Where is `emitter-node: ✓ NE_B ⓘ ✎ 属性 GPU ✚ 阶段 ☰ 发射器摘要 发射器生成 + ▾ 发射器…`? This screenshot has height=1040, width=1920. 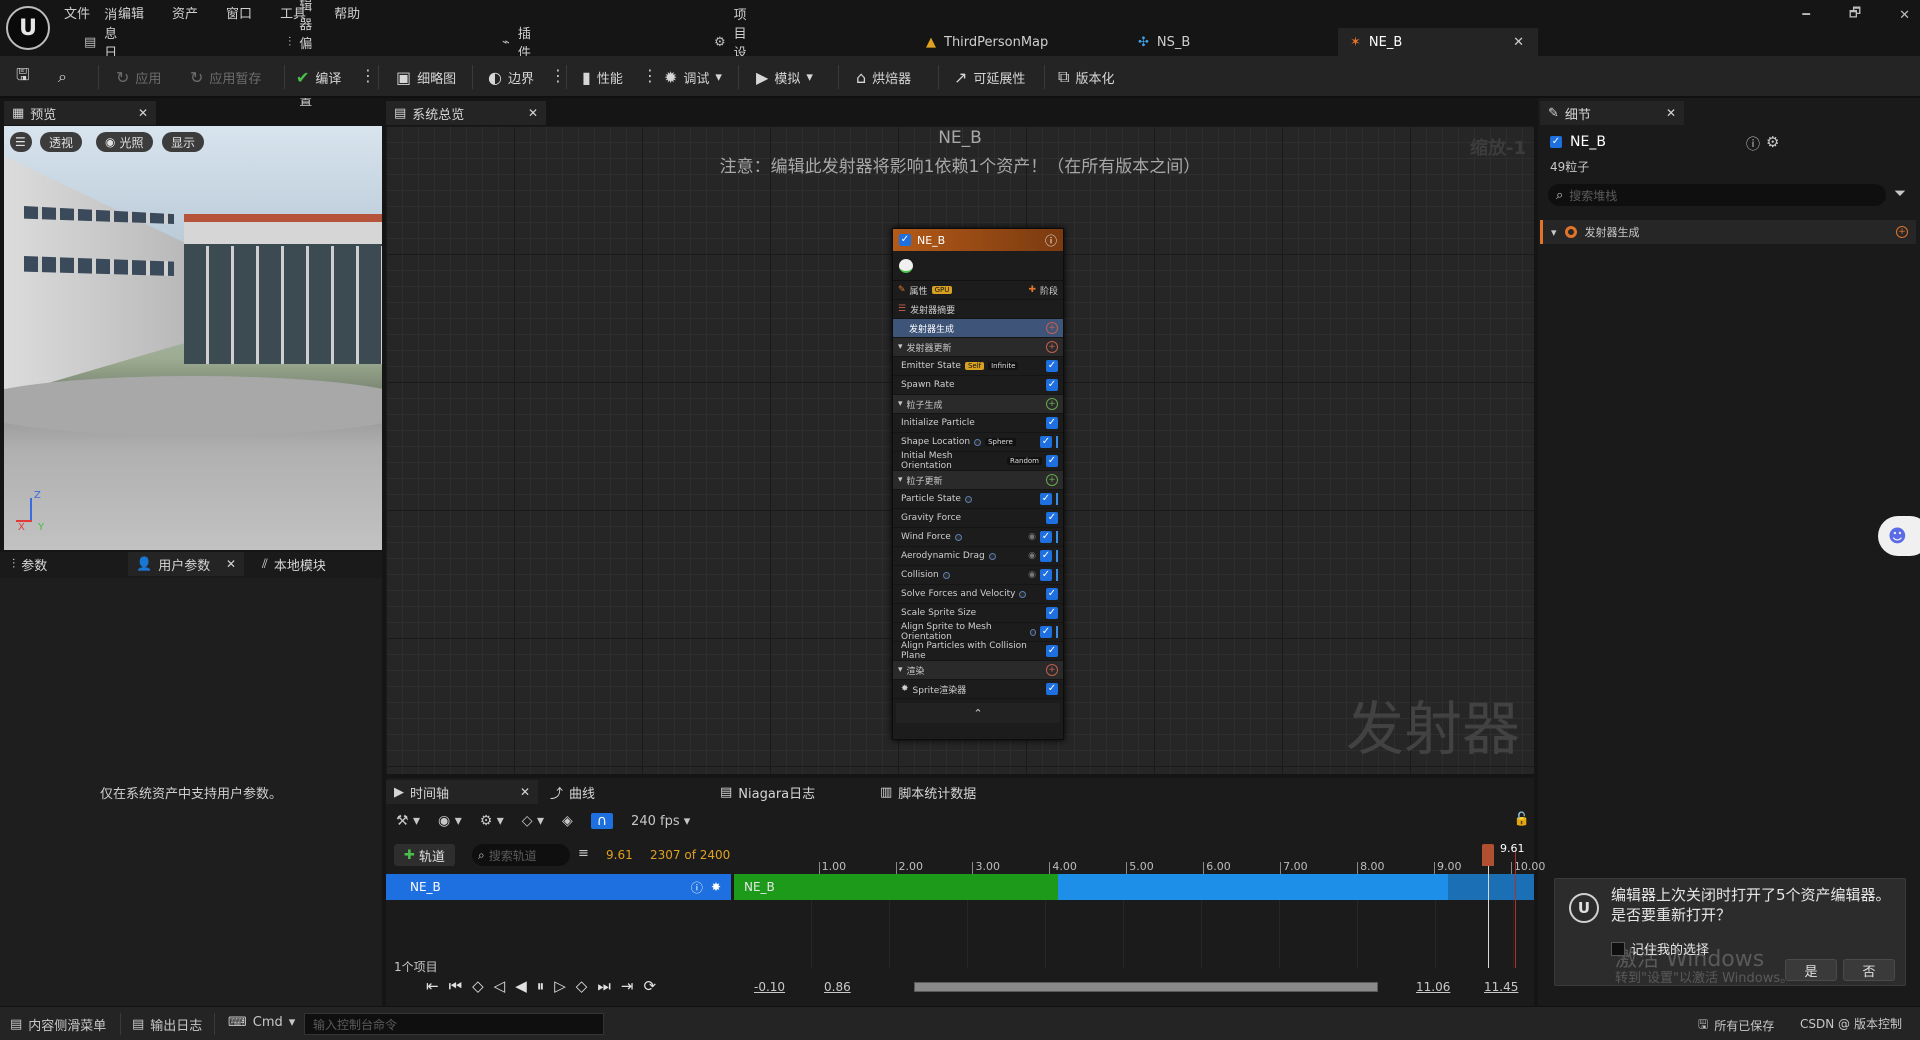 emitter-node: ✓ NE_B ⓘ ✎ 属性 GPU ✚ 阶段 ☰ 发射器摘要 发射器生成 + ▾ 发射器… is located at coordinates (978, 484).